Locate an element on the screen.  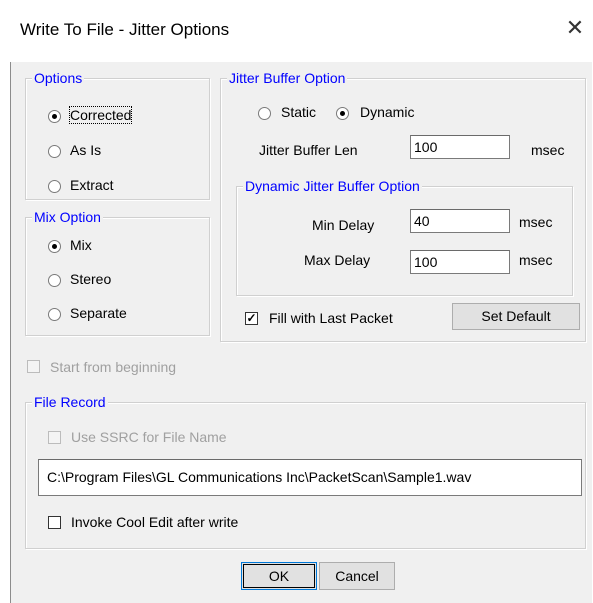
fill-with-last-packet-checkbox: ✓ is located at coordinates (251, 318).